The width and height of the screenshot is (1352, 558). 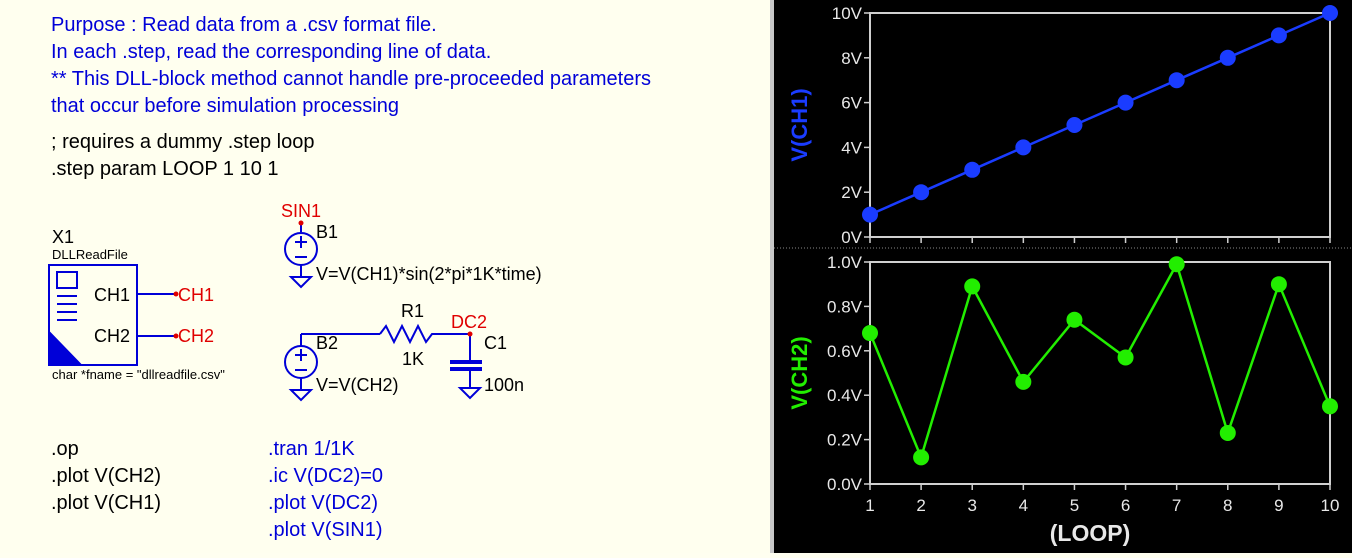 I want to click on y-tick-label: 4V, so click(x=851, y=147).